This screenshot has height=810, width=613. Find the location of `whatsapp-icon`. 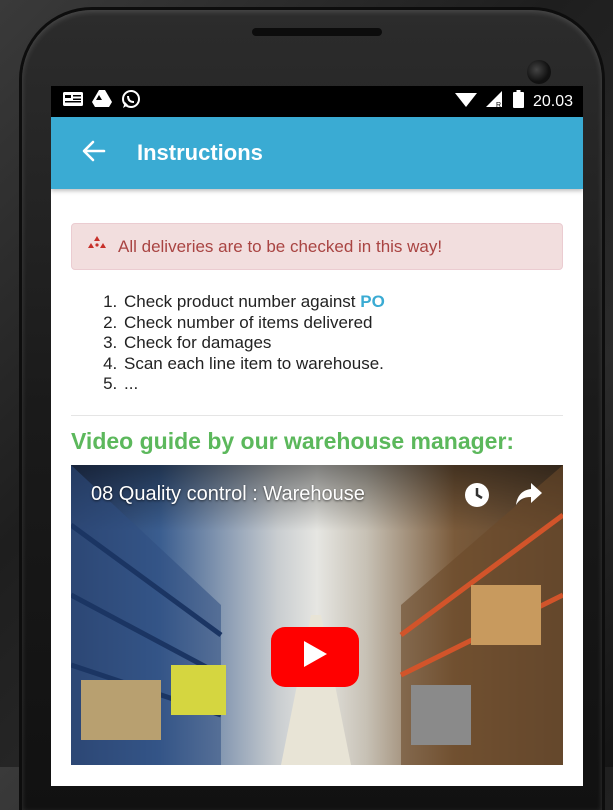

whatsapp-icon is located at coordinates (131, 101).